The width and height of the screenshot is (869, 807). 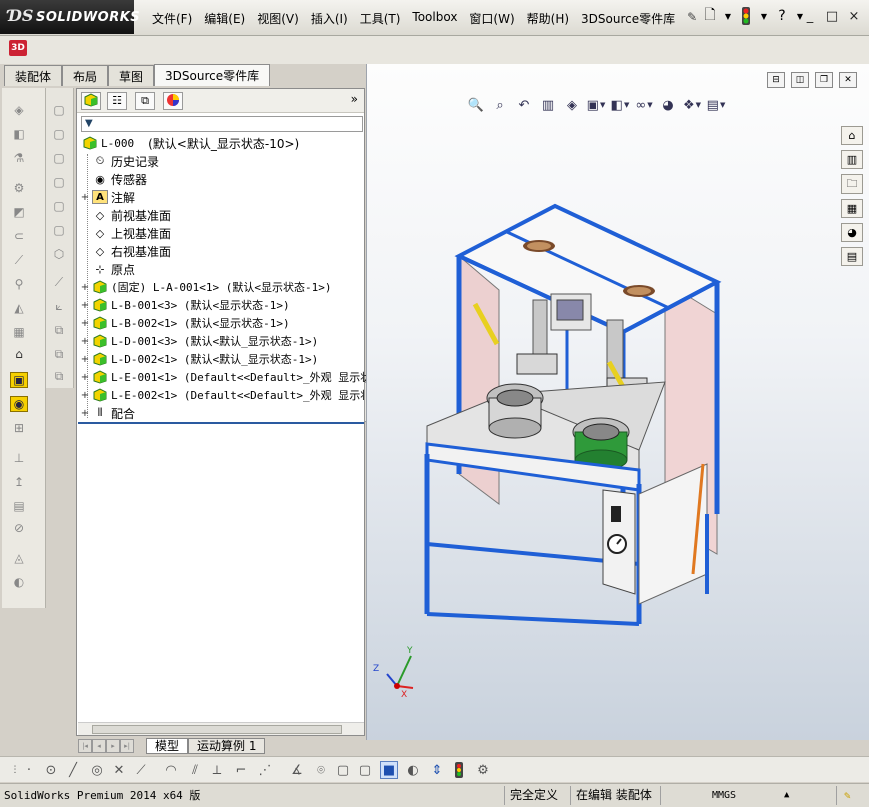 What do you see at coordinates (782, 16) in the screenshot?
I see `help-icon: ?` at bounding box center [782, 16].